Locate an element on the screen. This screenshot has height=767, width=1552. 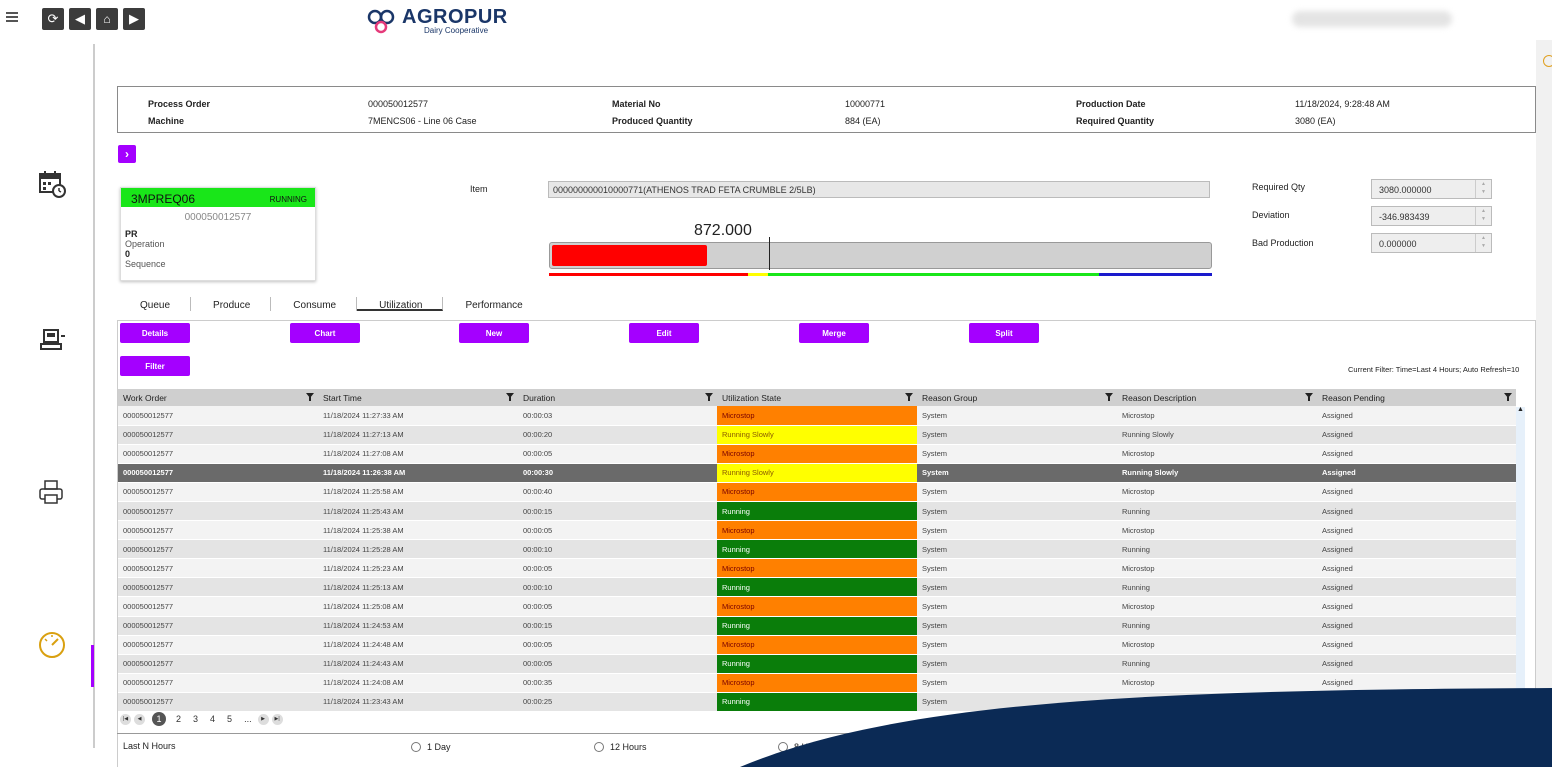
decorative-swoosh is located at coordinates (1146, 727).